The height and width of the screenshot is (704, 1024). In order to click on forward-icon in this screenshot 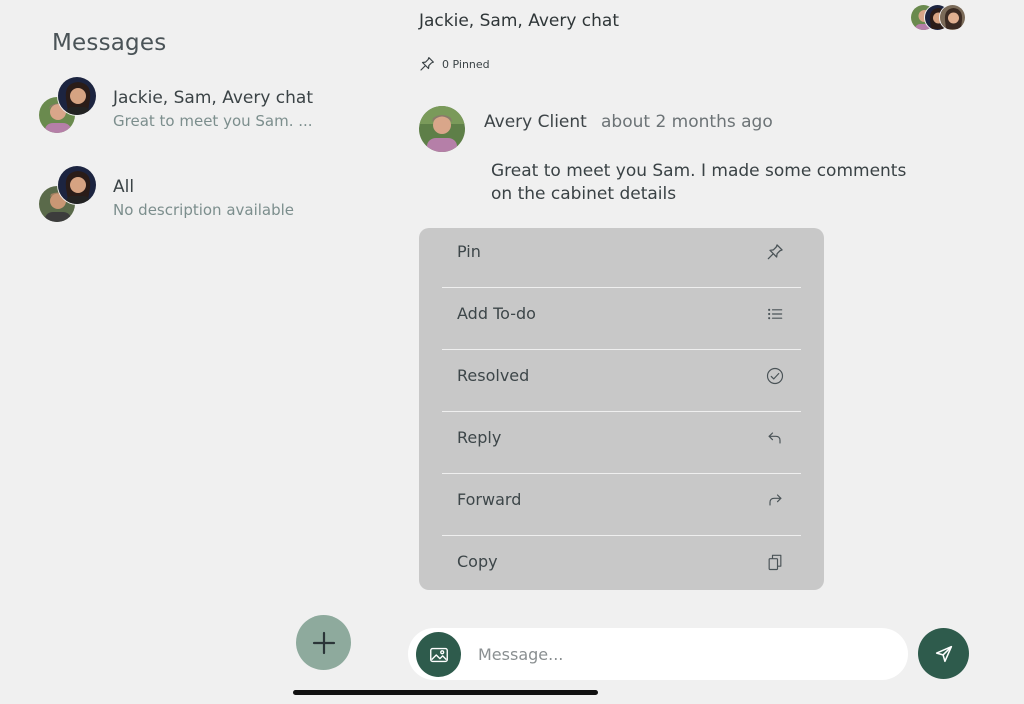, I will do `click(775, 500)`.